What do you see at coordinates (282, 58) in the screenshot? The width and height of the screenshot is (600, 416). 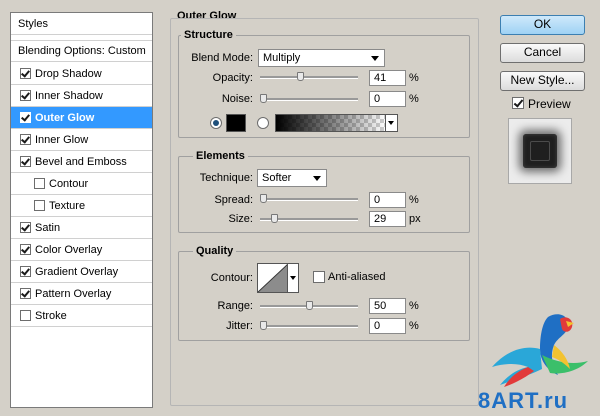 I see `blend-mode-value: Multiply` at bounding box center [282, 58].